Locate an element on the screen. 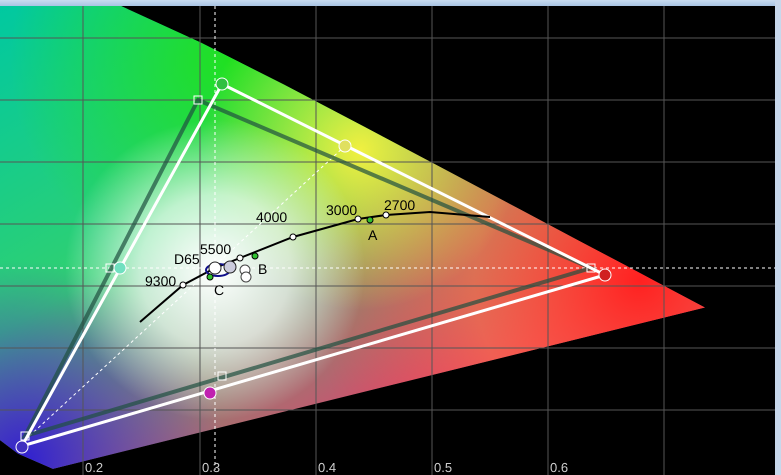 This screenshot has height=475, width=781. point-label: 9300 is located at coordinates (160, 281).